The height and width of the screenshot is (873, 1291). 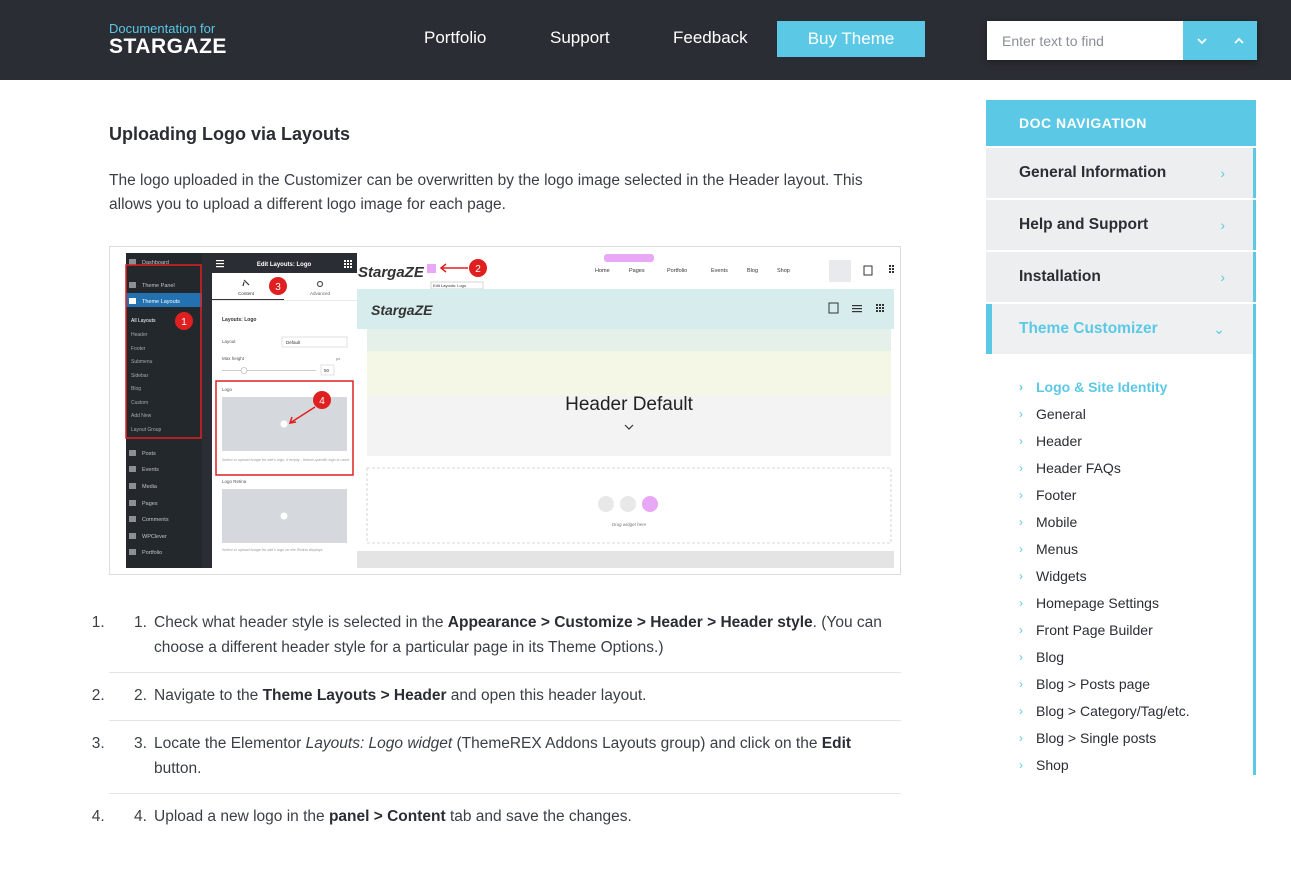 I want to click on admin-sub-custom: Custom, so click(x=139, y=403).